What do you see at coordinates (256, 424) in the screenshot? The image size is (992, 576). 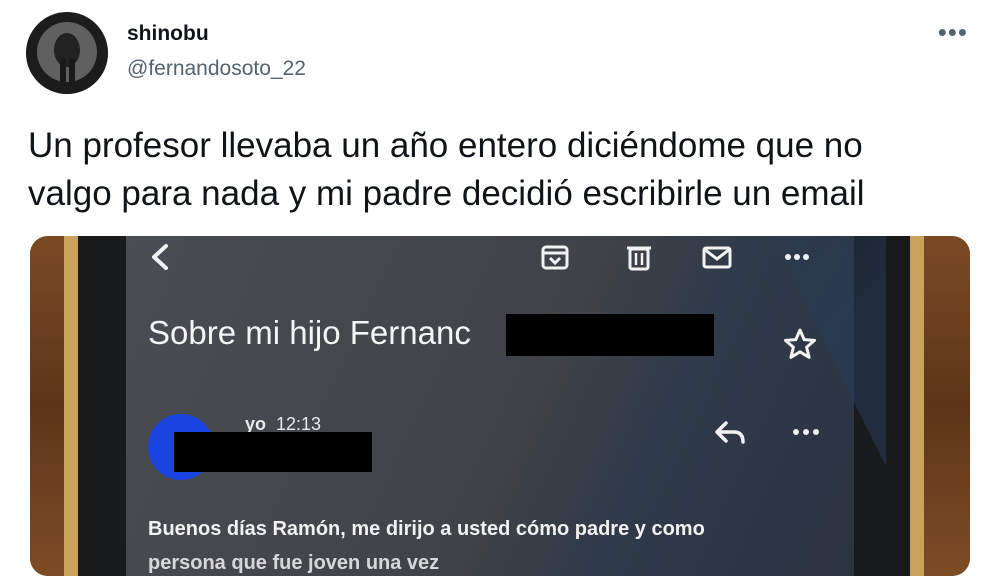 I see `sender-name: yo` at bounding box center [256, 424].